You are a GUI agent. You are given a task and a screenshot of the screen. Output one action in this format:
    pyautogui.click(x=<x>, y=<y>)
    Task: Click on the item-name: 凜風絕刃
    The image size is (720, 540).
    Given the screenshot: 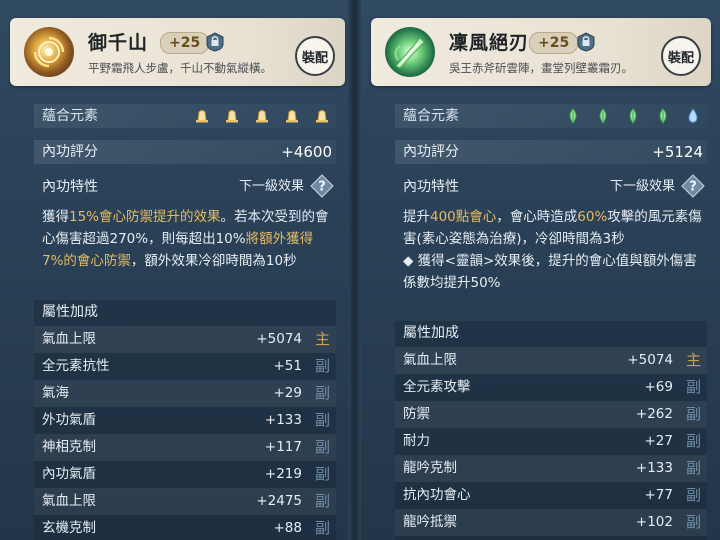 What is the action you would take?
    pyautogui.click(x=489, y=43)
    